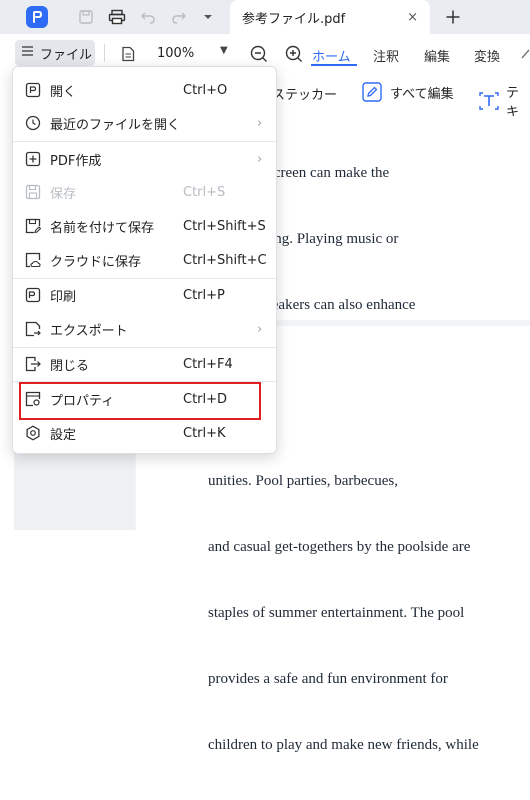 The image size is (530, 800). What do you see at coordinates (334, 65) in the screenshot?
I see `active-tab-indicator` at bounding box center [334, 65].